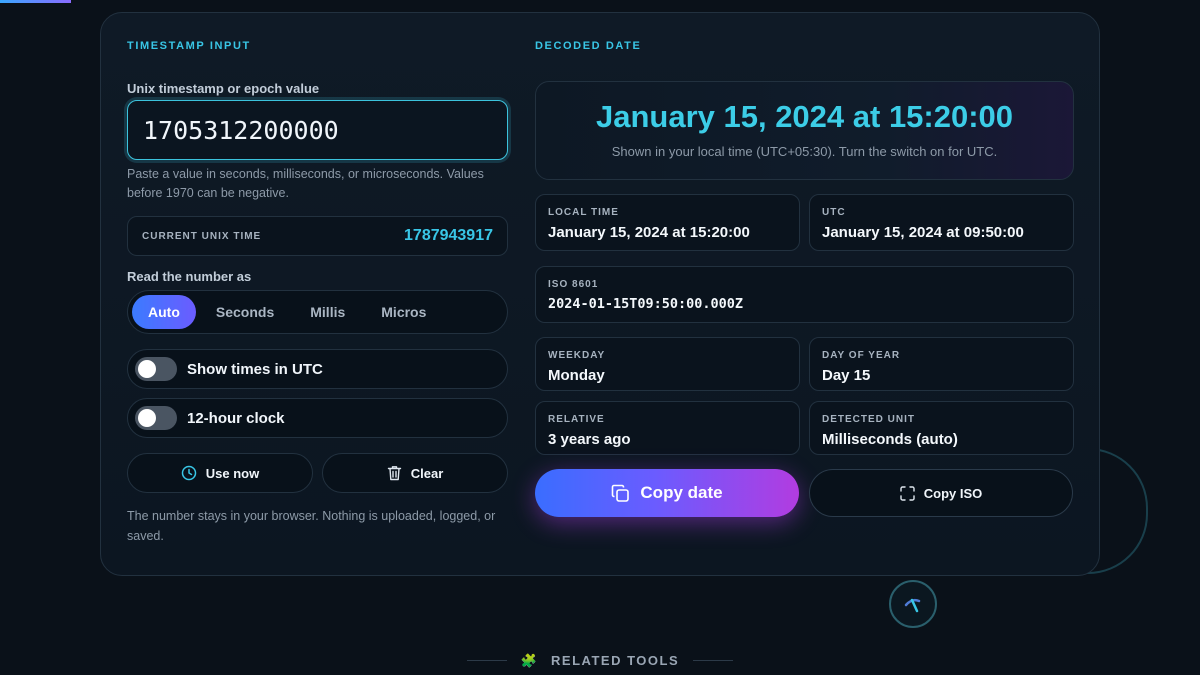  Describe the element at coordinates (804, 294) in the screenshot. I see `iso-card: ISO 8601 2024-01-15T09:50:00.000Z` at that location.